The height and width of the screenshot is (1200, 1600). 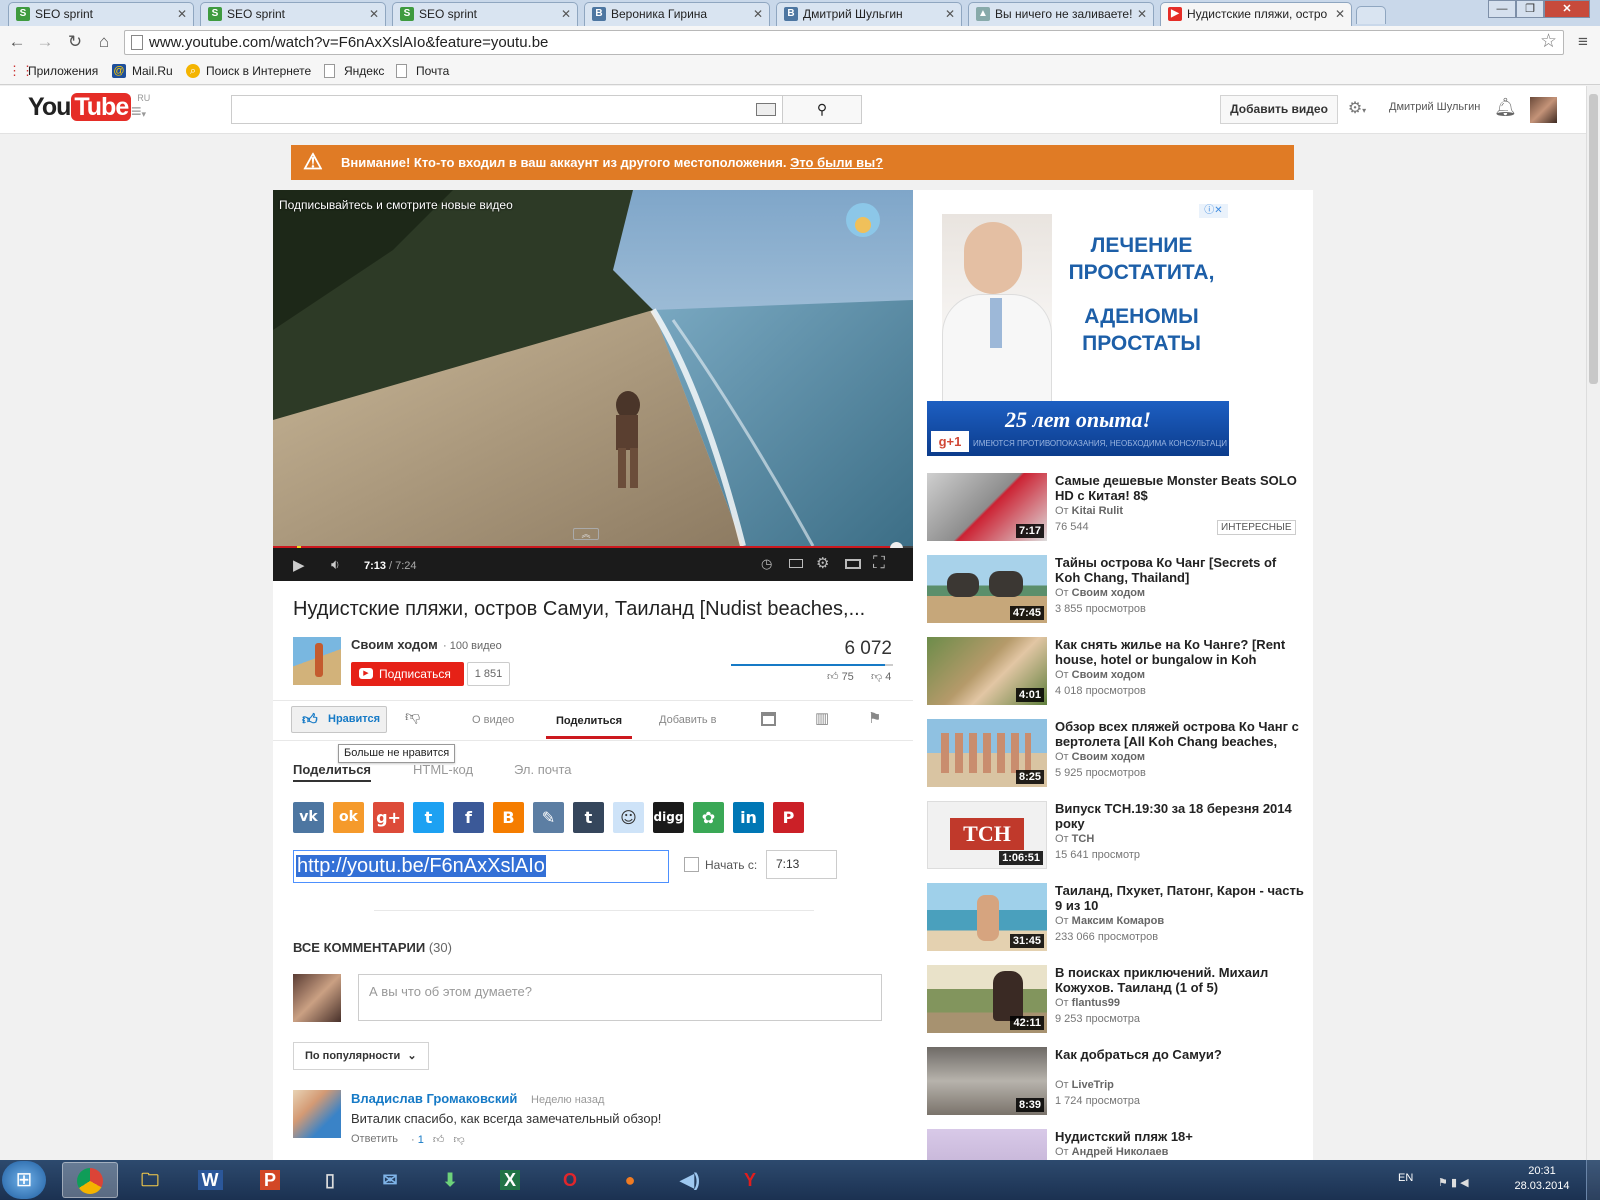 I want to click on dislike-button: 👎︎, so click(x=412, y=717).